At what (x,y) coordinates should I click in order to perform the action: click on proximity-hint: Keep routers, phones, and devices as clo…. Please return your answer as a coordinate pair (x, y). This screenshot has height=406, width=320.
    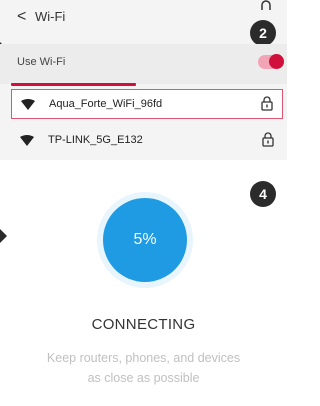
    Looking at the image, I should click on (143, 368).